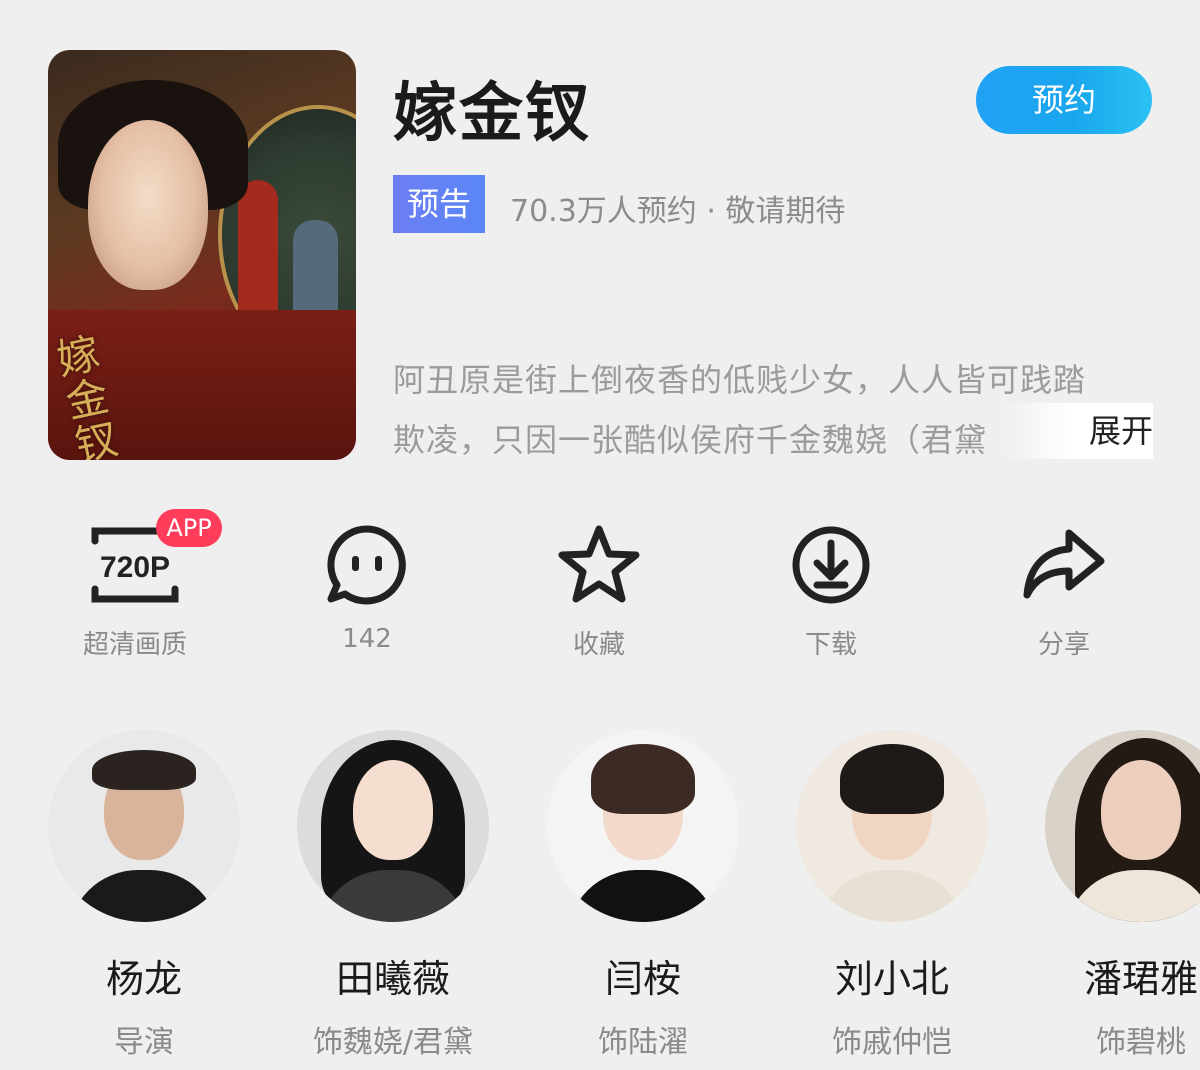  I want to click on cast-role: 饰陆濯, so click(643, 1042).